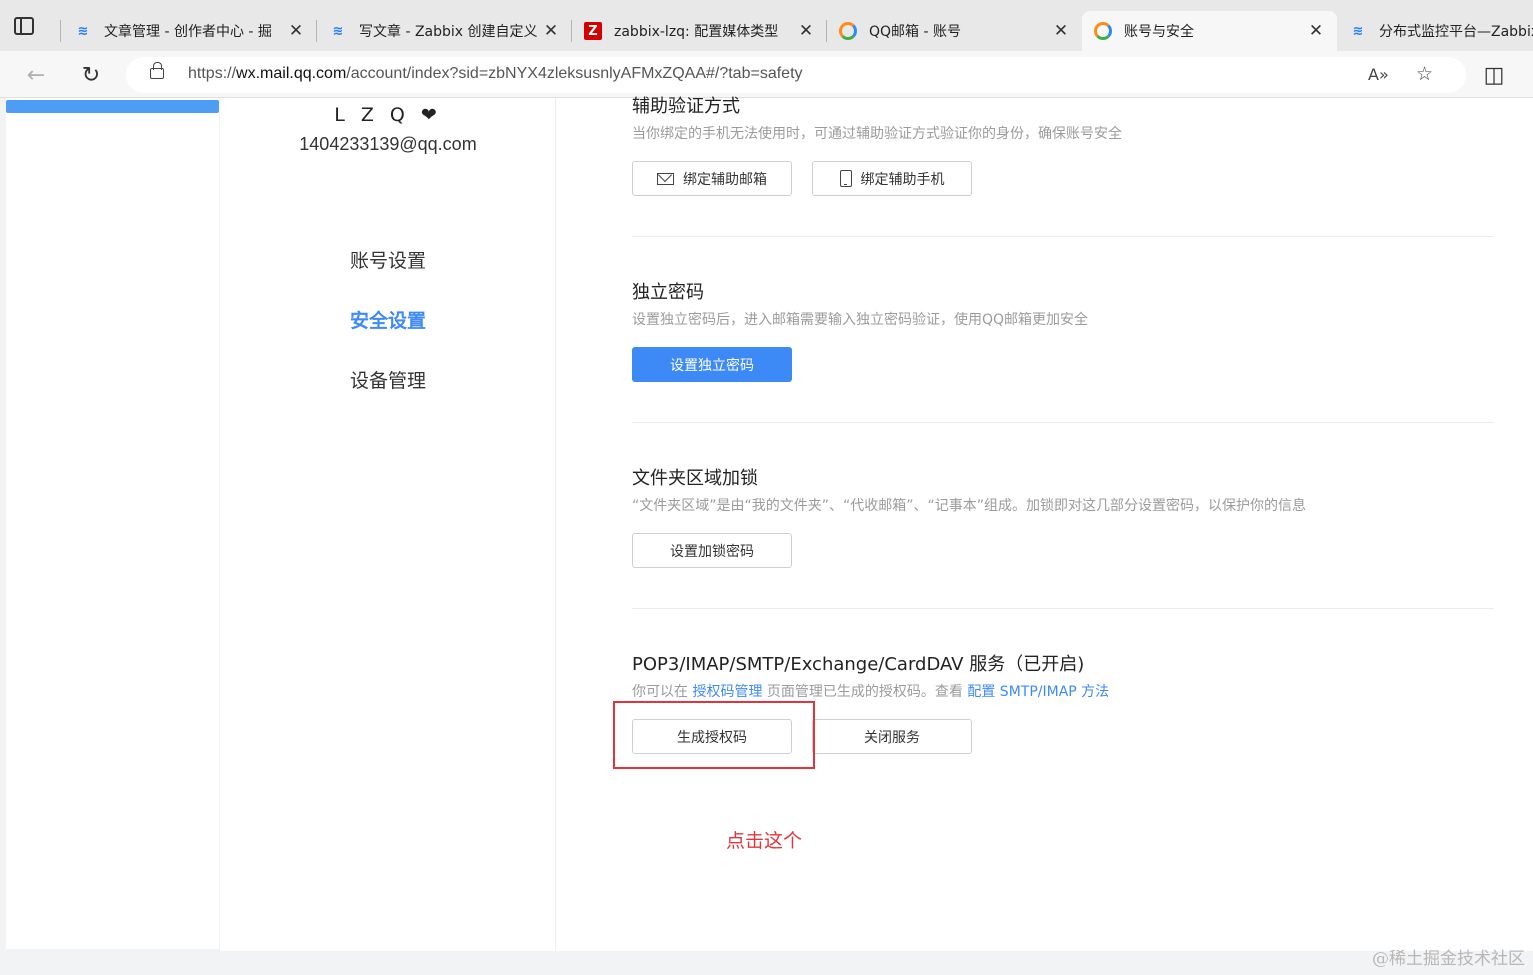 The width and height of the screenshot is (1533, 975). I want to click on tab-write-article: ≋ 写文章 - Zabbix 创建自定义 ✕, so click(444, 31).